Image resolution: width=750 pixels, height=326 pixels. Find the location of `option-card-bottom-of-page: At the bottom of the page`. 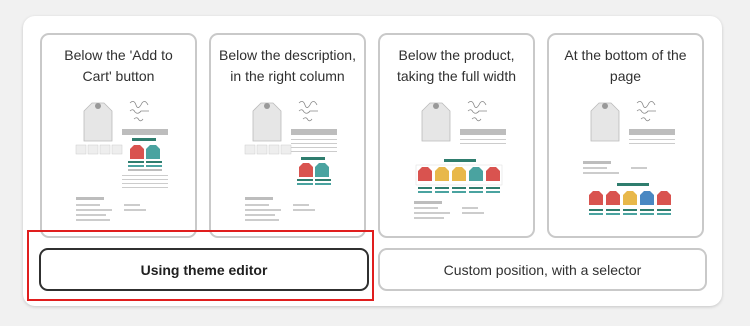

option-card-bottom-of-page: At the bottom of the page is located at coordinates (625, 135).